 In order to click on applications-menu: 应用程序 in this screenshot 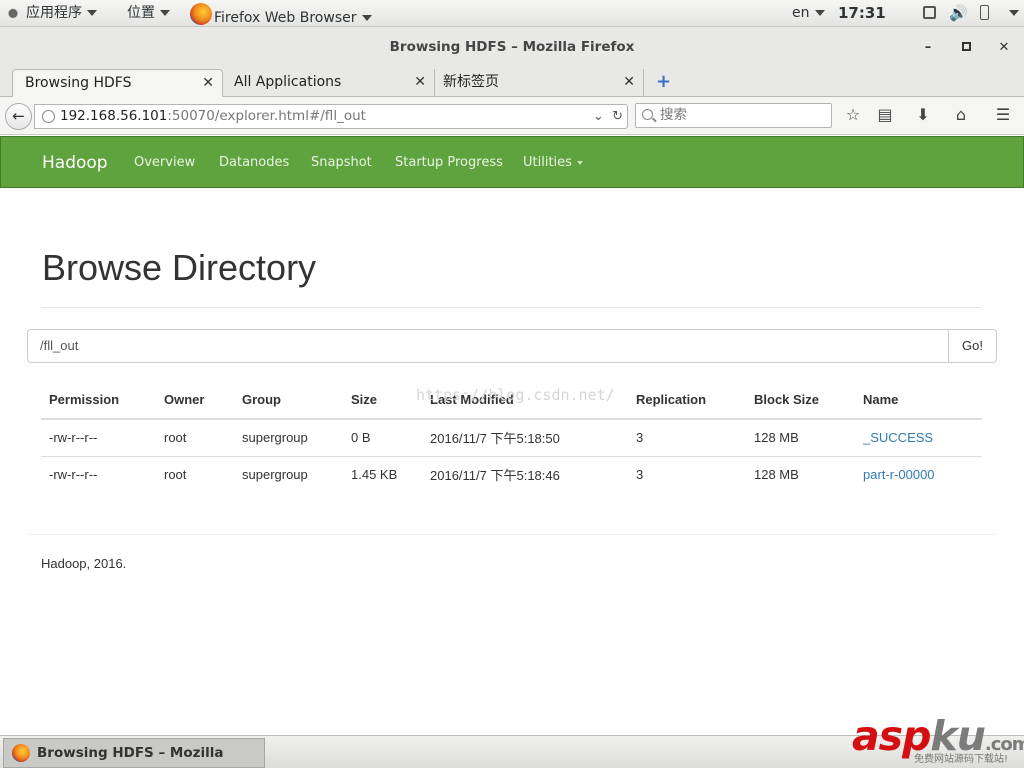, I will do `click(51, 13)`.